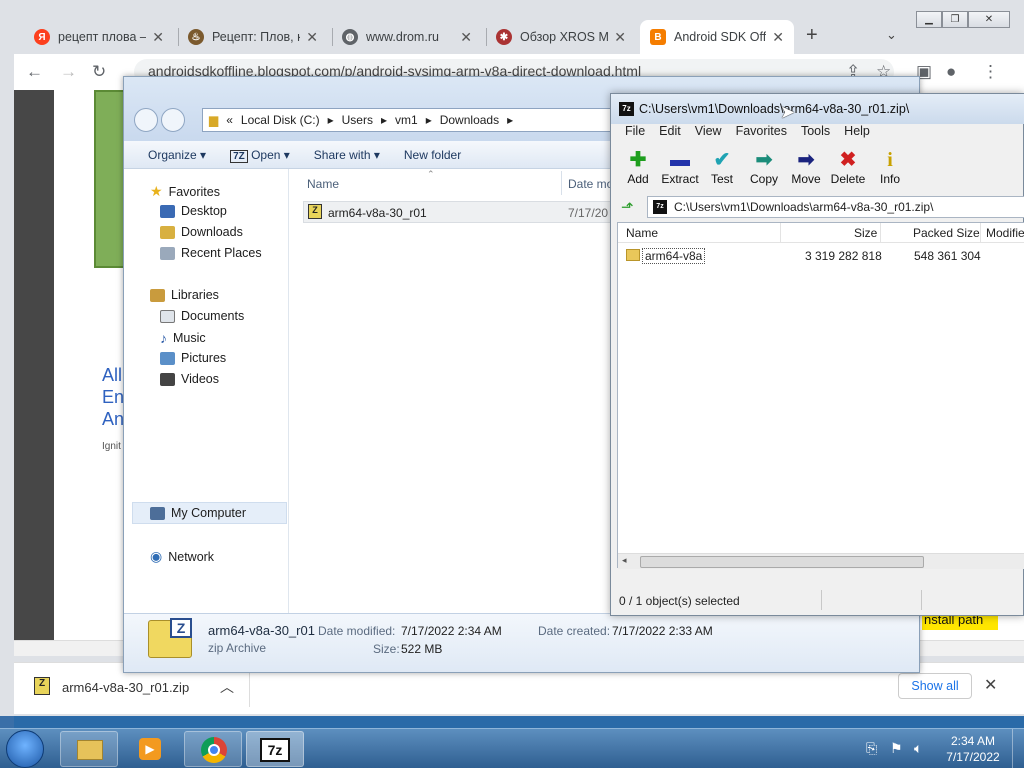 This screenshot has height=768, width=1024. Describe the element at coordinates (211, 253) in the screenshot. I see `nav-recent-places: Recent Places` at that location.